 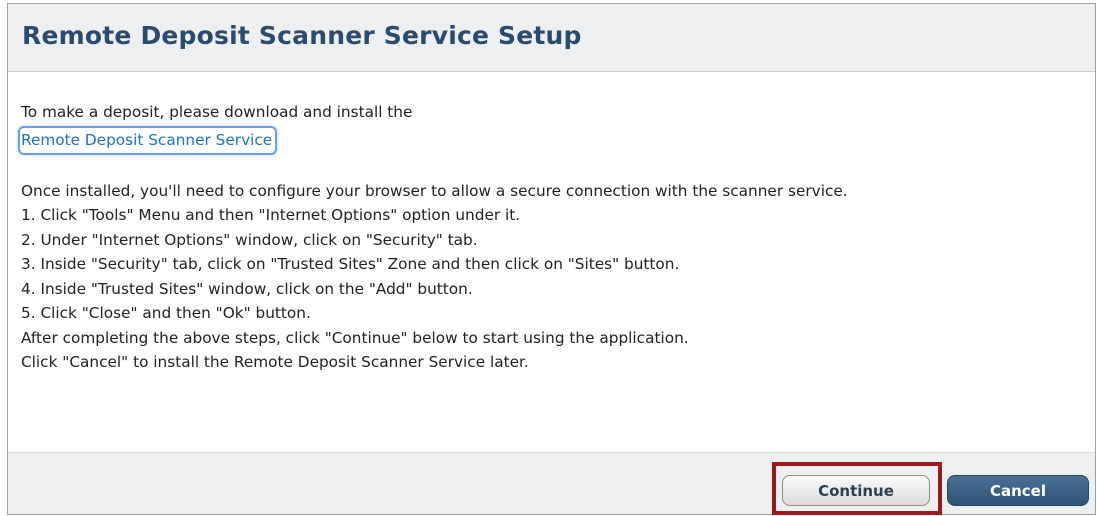 What do you see at coordinates (1018, 490) in the screenshot?
I see `cancel-button: Cancel` at bounding box center [1018, 490].